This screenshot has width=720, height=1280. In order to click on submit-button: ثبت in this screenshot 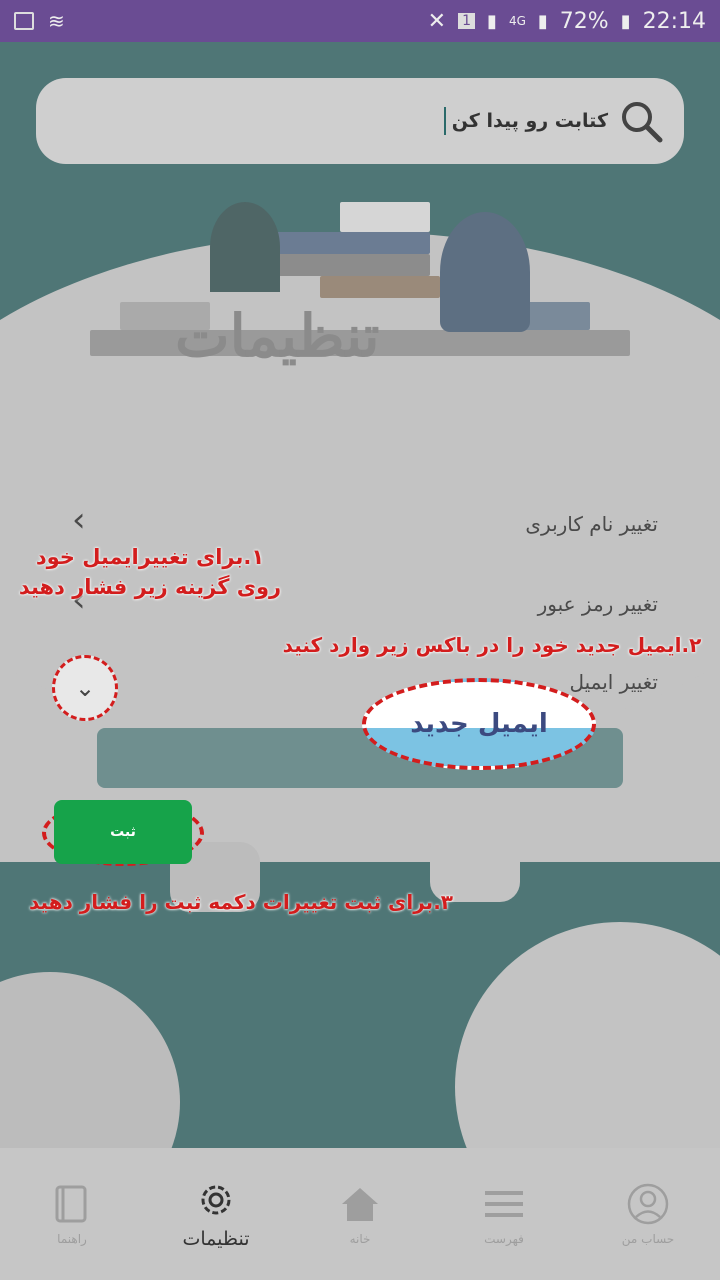, I will do `click(123, 832)`.